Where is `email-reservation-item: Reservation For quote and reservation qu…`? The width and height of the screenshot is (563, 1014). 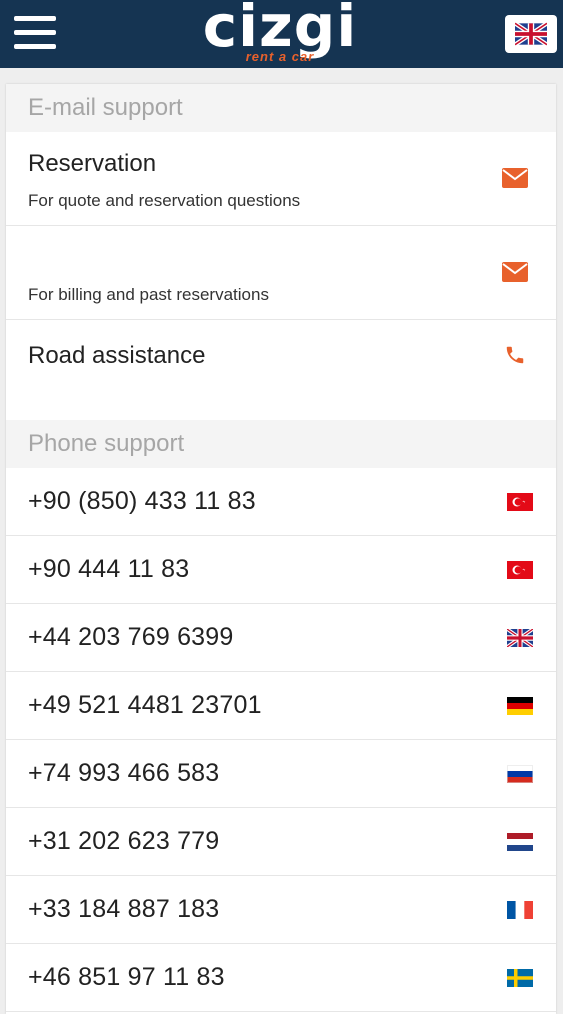
email-reservation-item: Reservation For quote and reservation qu… is located at coordinates (281, 179).